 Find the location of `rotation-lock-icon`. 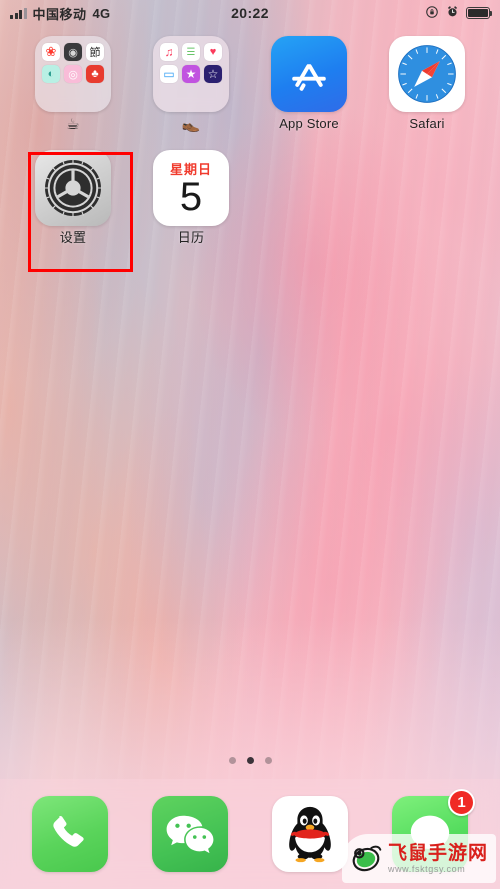

rotation-lock-icon is located at coordinates (432, 13).